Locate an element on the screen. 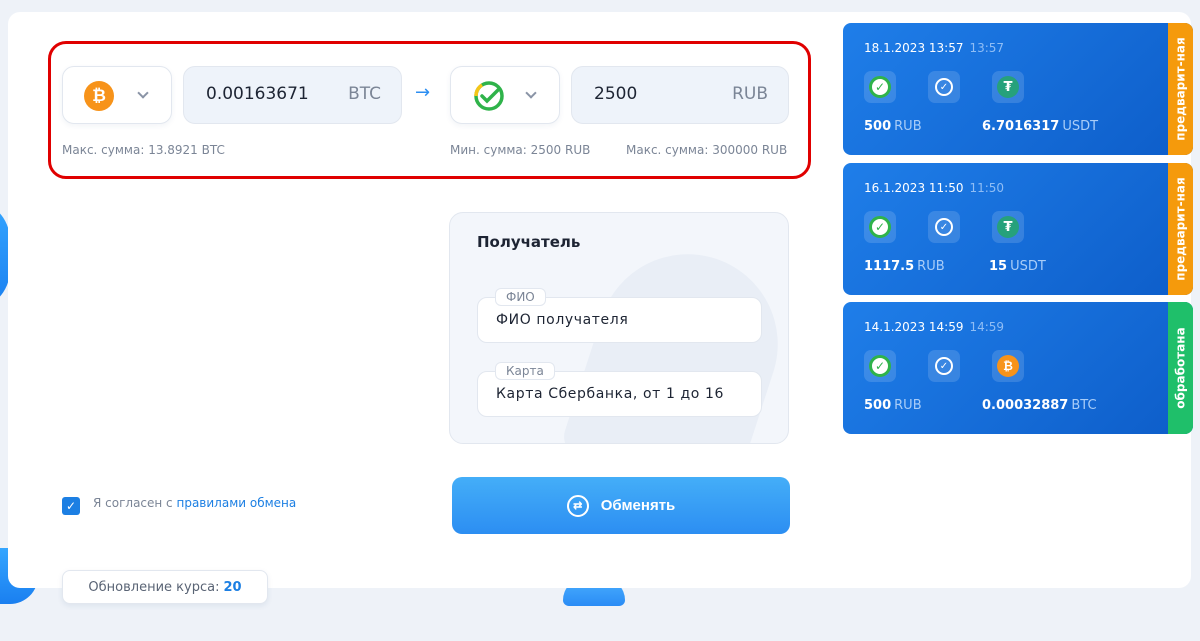 This screenshot has height=641, width=1200. to-amount-input: 2500 RUB is located at coordinates (680, 95).